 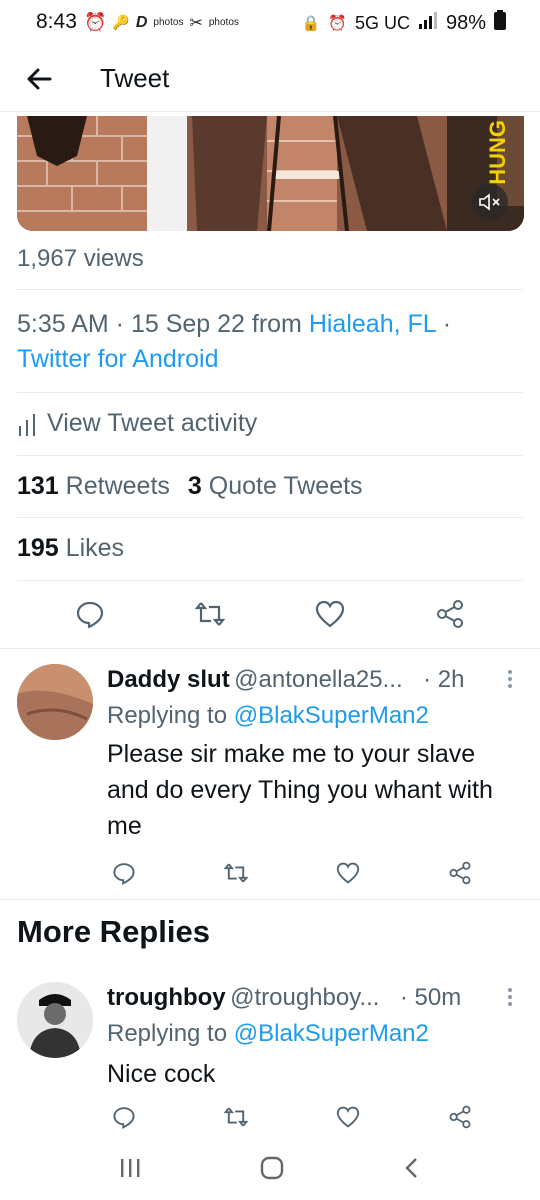 I want to click on retweets-stat: 131 Retweets, so click(x=93, y=486).